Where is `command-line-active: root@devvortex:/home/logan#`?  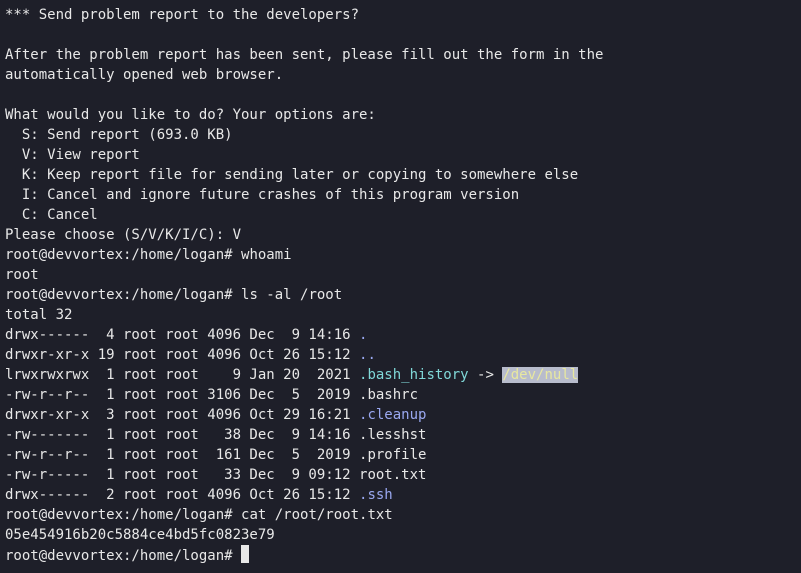
command-line-active: root@devvortex:/home/logan# is located at coordinates (403, 555).